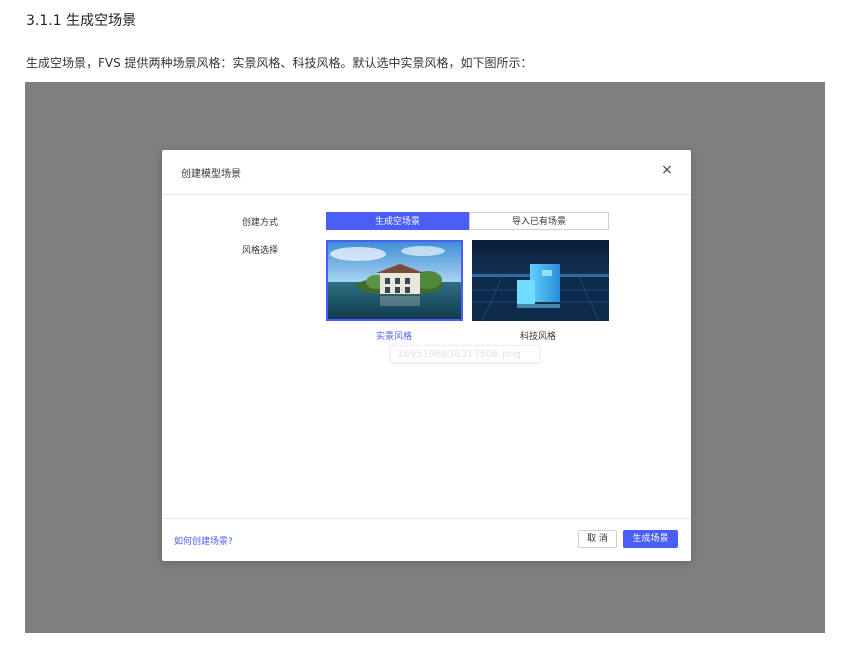  I want to click on close-icon: ×, so click(667, 170).